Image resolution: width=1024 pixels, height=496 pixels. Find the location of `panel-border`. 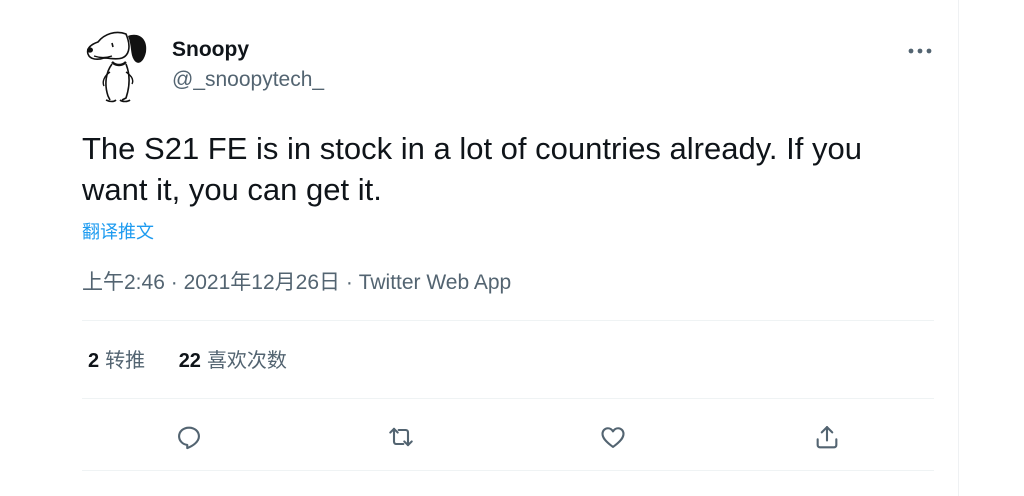

panel-border is located at coordinates (958, 248).